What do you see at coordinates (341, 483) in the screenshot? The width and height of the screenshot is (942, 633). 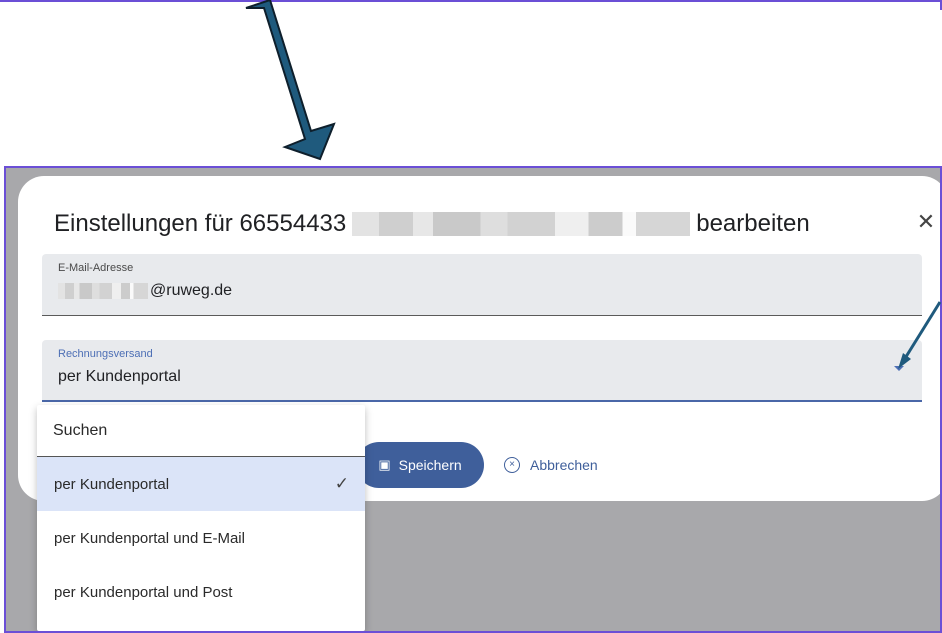 I see `check-icon: ✓` at bounding box center [341, 483].